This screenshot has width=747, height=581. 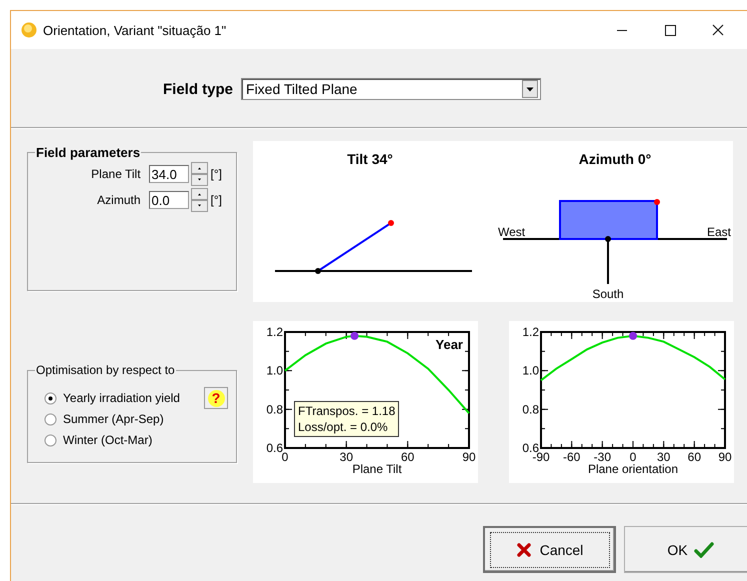 What do you see at coordinates (116, 174) in the screenshot?
I see `parameter-label: Plane Tilt` at bounding box center [116, 174].